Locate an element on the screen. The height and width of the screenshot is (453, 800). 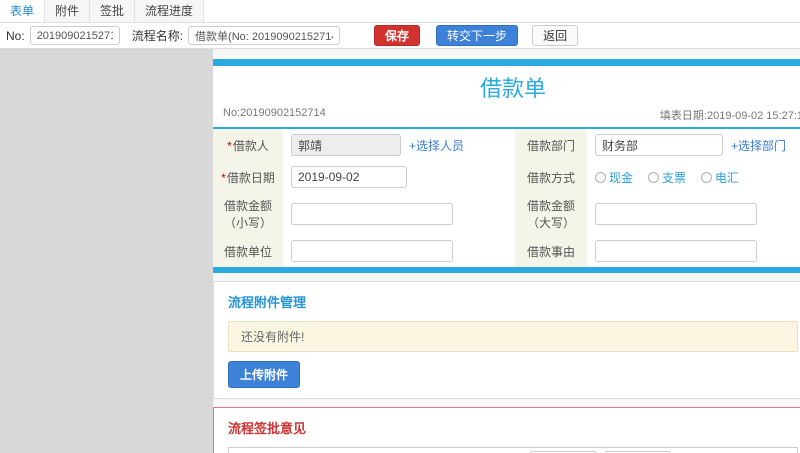
borrow-reason-input is located at coordinates (676, 251).